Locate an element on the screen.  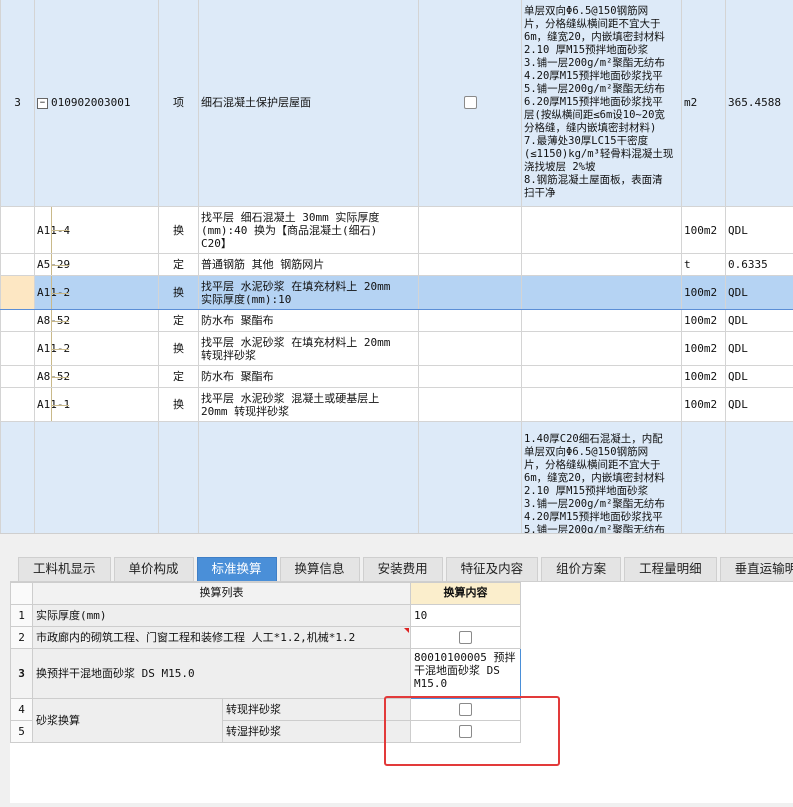
labor-factor-checkbox-cell is located at coordinates (466, 638).